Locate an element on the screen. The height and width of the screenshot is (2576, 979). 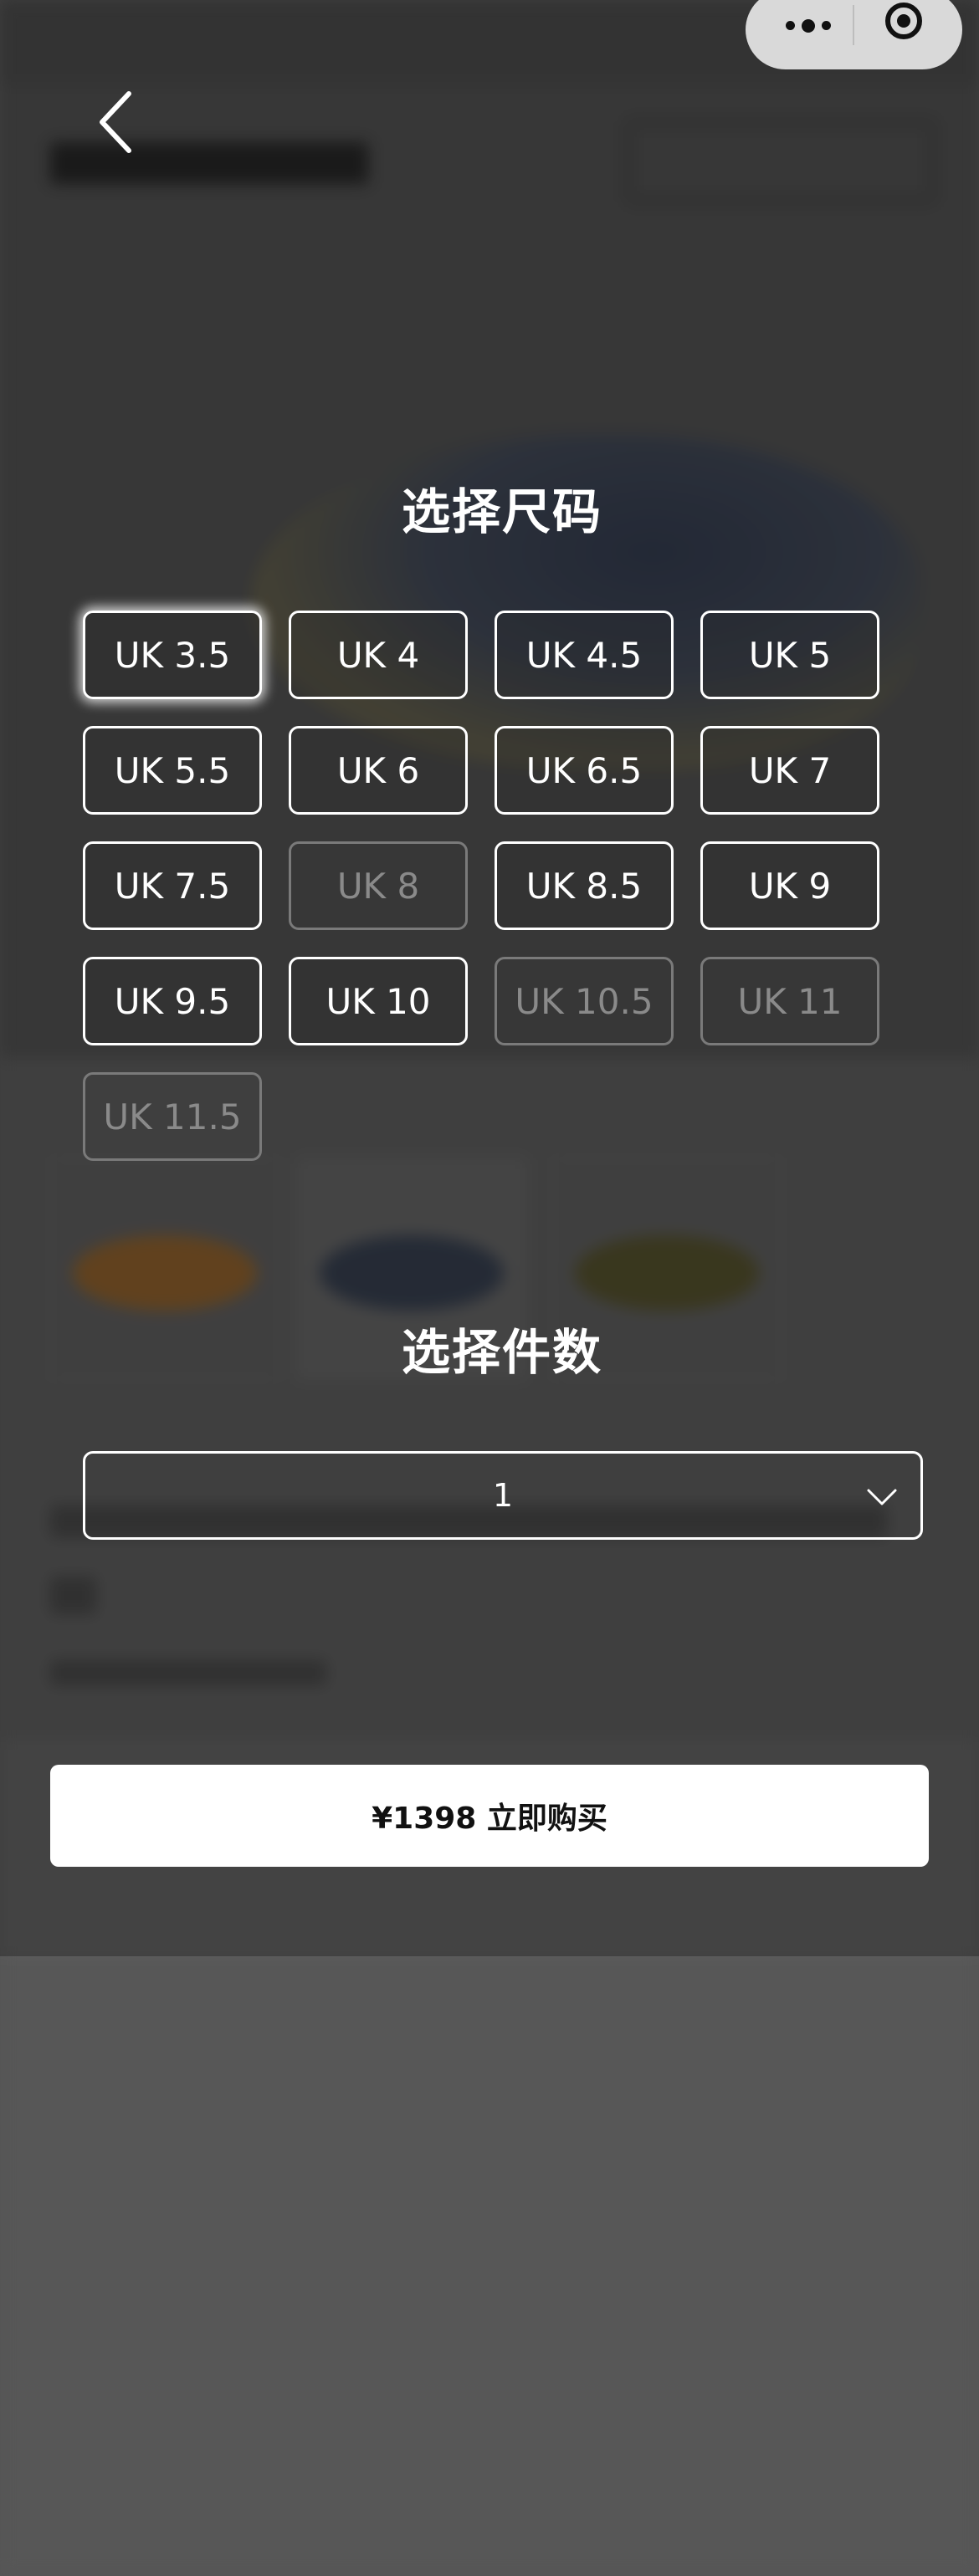
target-circle-icon is located at coordinates (903, 21).